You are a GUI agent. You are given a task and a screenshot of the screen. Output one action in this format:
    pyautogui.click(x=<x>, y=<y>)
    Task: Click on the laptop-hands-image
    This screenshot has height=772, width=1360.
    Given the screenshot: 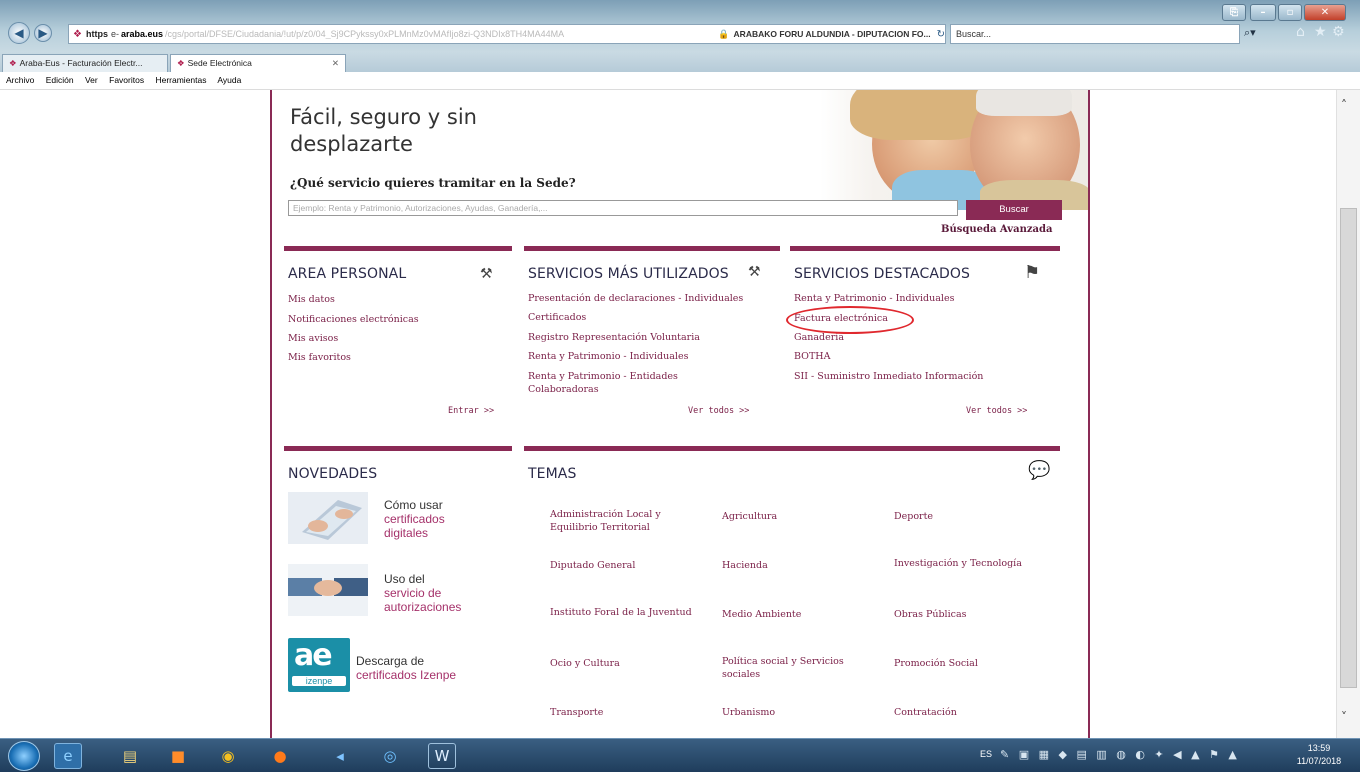 What is the action you would take?
    pyautogui.click(x=328, y=518)
    